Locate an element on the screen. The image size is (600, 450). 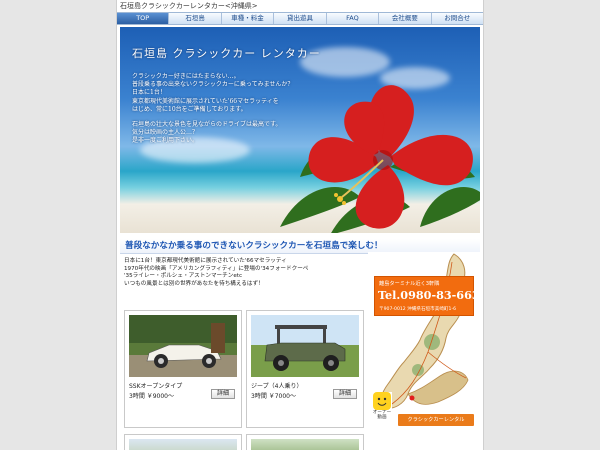
classic-car-rental-button: クラシックカーレンタル is located at coordinates (436, 420).